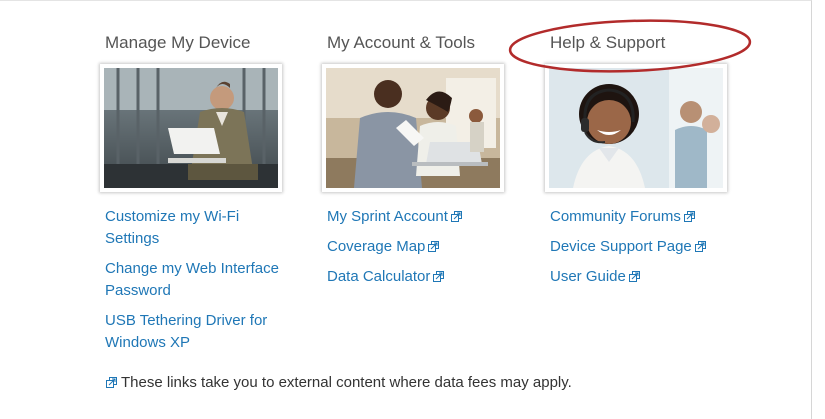  Describe the element at coordinates (422, 247) in the screenshot. I see `link-coverage-map: Coverage Map` at that location.